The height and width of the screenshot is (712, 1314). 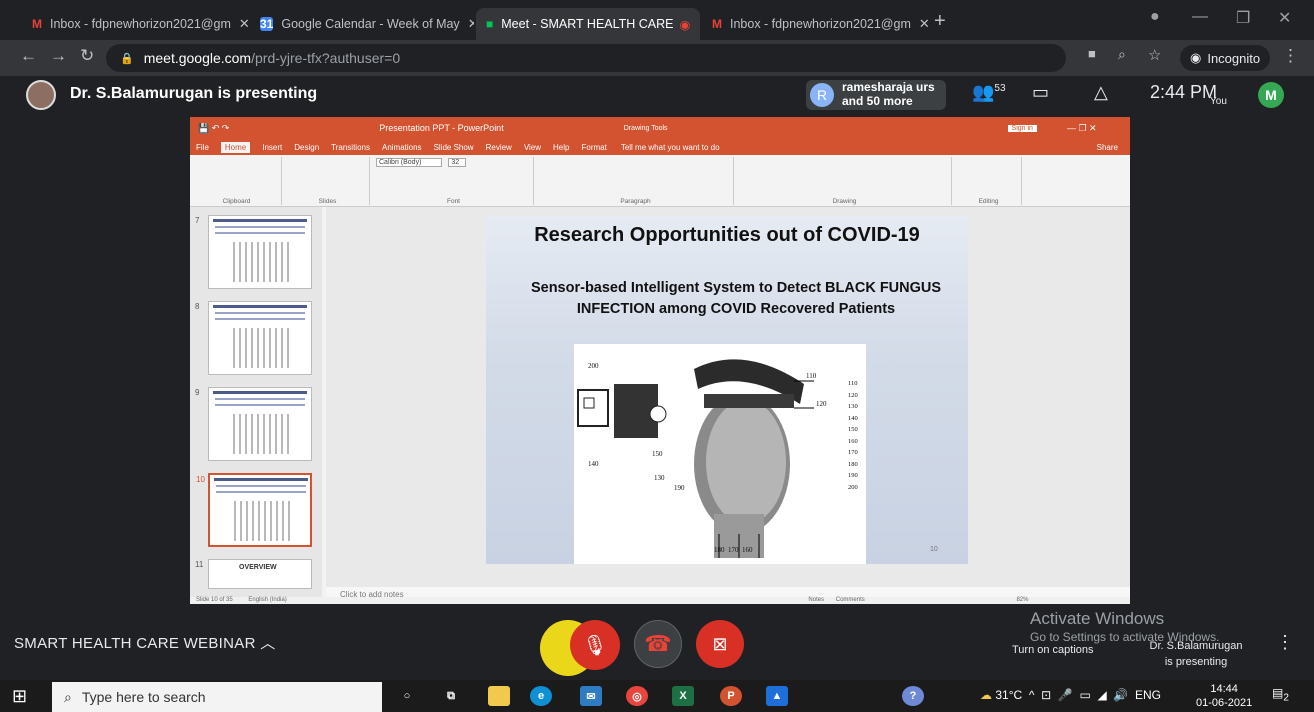 I want to click on ribbon-tab-design: Design, so click(x=306, y=147).